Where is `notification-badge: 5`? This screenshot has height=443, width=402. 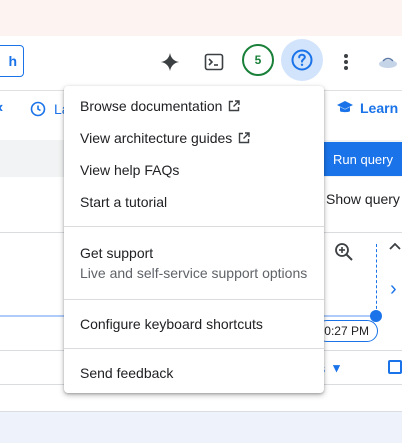 notification-badge: 5 is located at coordinates (258, 60).